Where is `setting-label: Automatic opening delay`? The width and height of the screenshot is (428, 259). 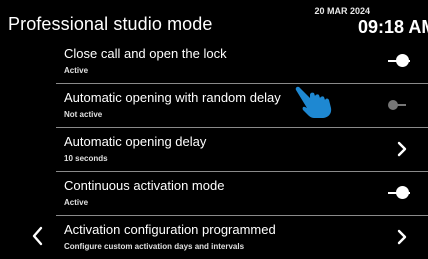
setting-label: Automatic opening delay is located at coordinates (135, 141).